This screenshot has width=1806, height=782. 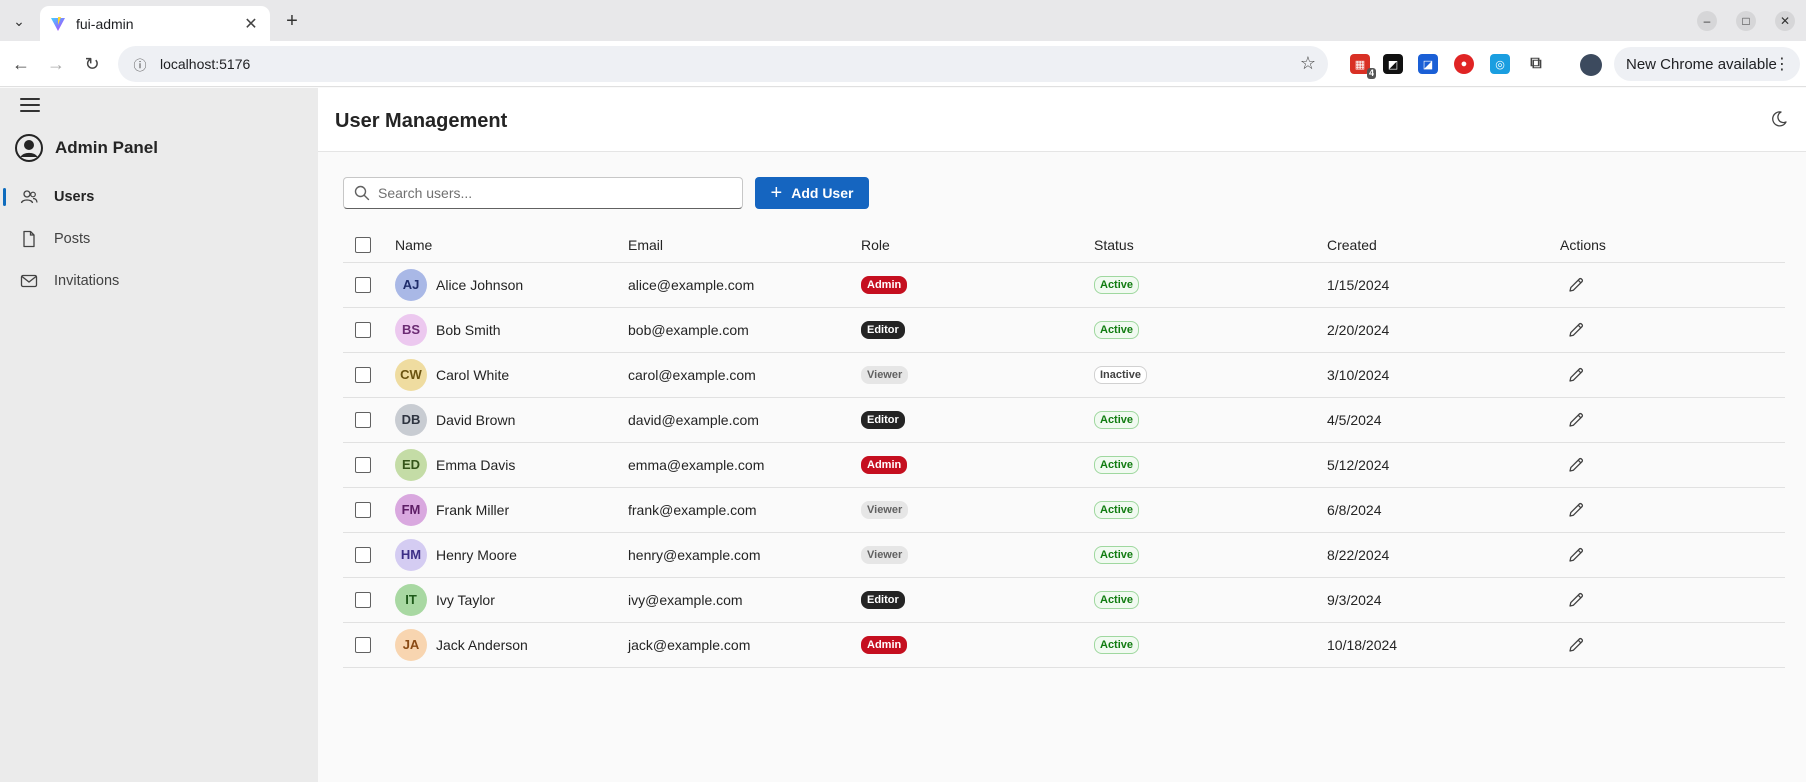 I want to click on document-icon, so click(x=29, y=239).